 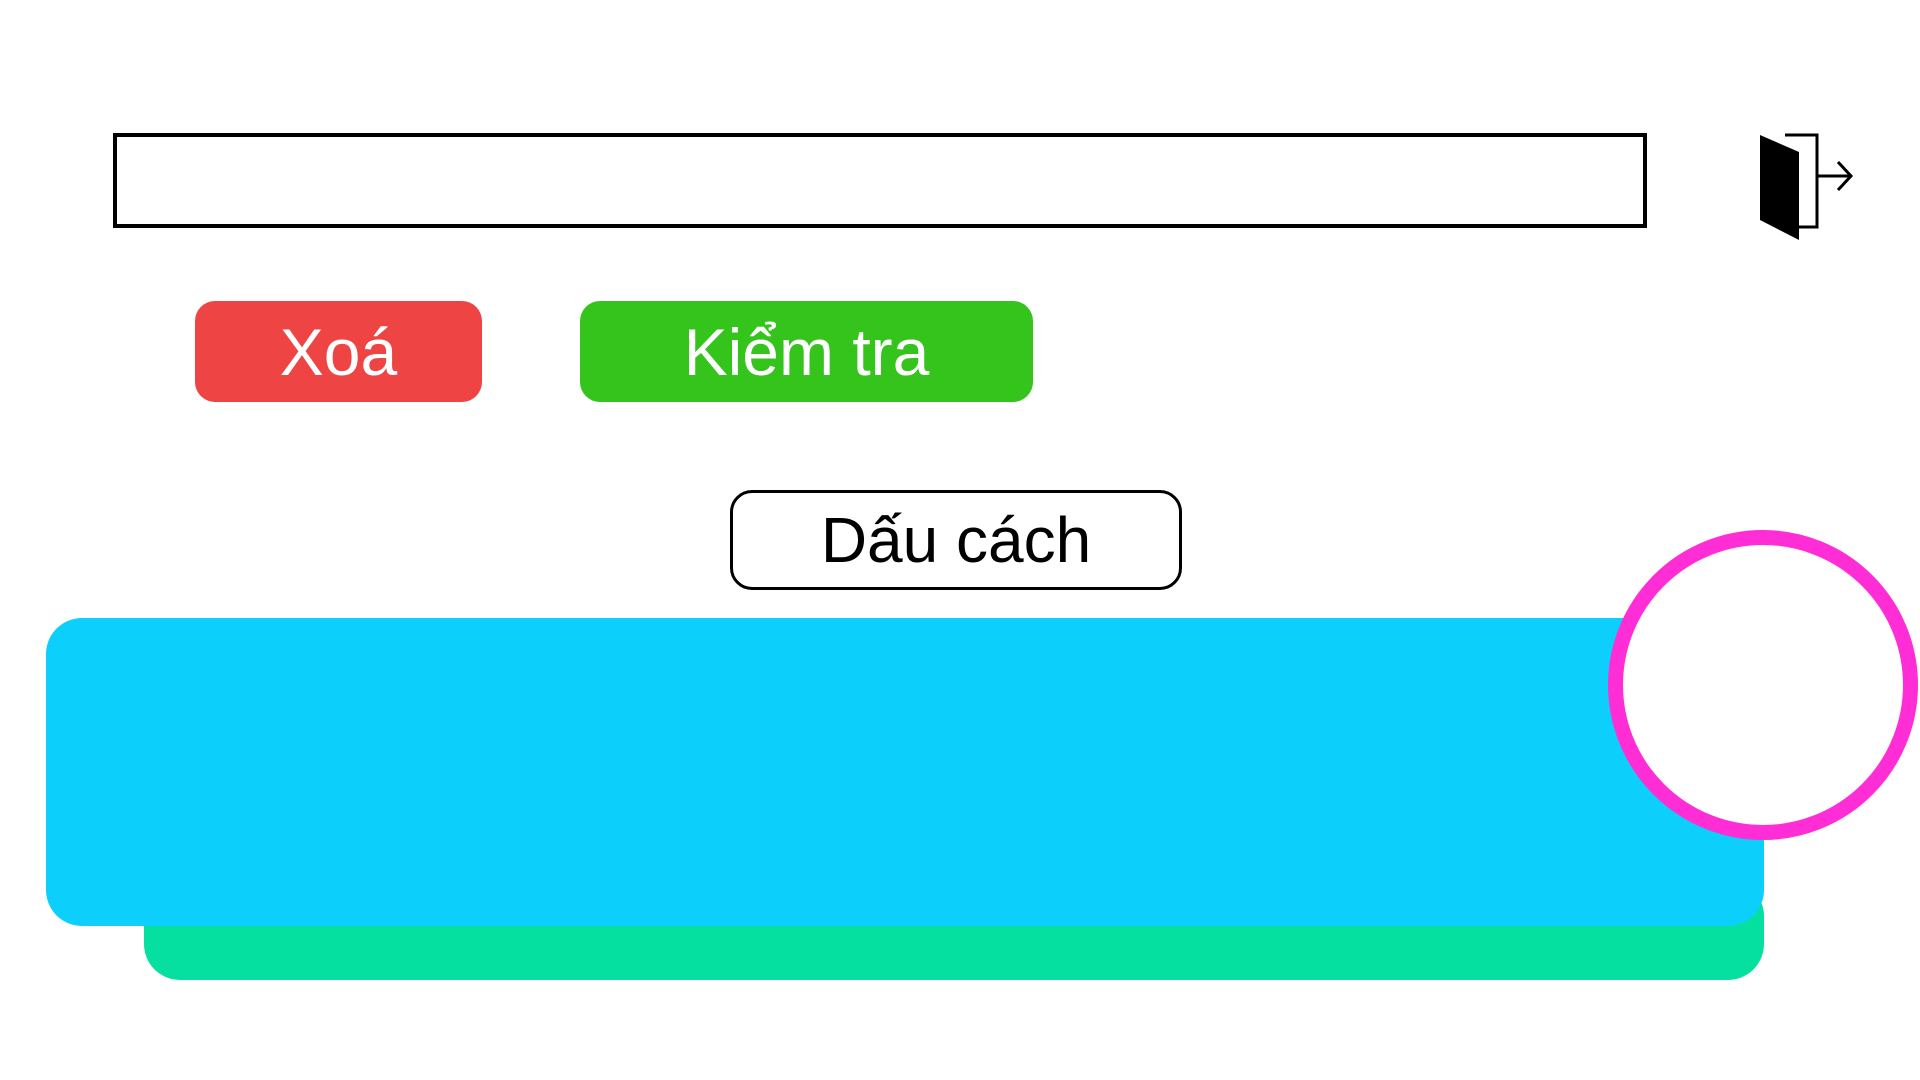 I want to click on answer-input, so click(x=880, y=180).